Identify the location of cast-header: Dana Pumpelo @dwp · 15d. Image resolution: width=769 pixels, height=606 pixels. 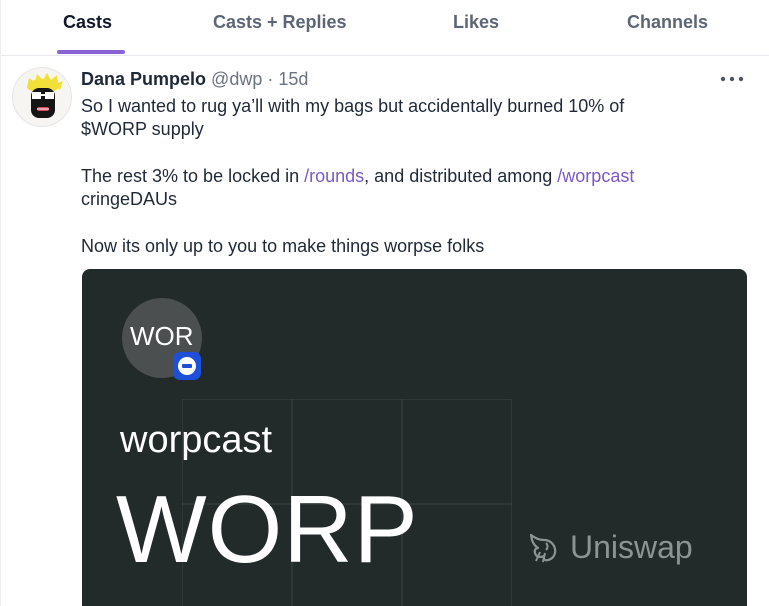
(194, 79).